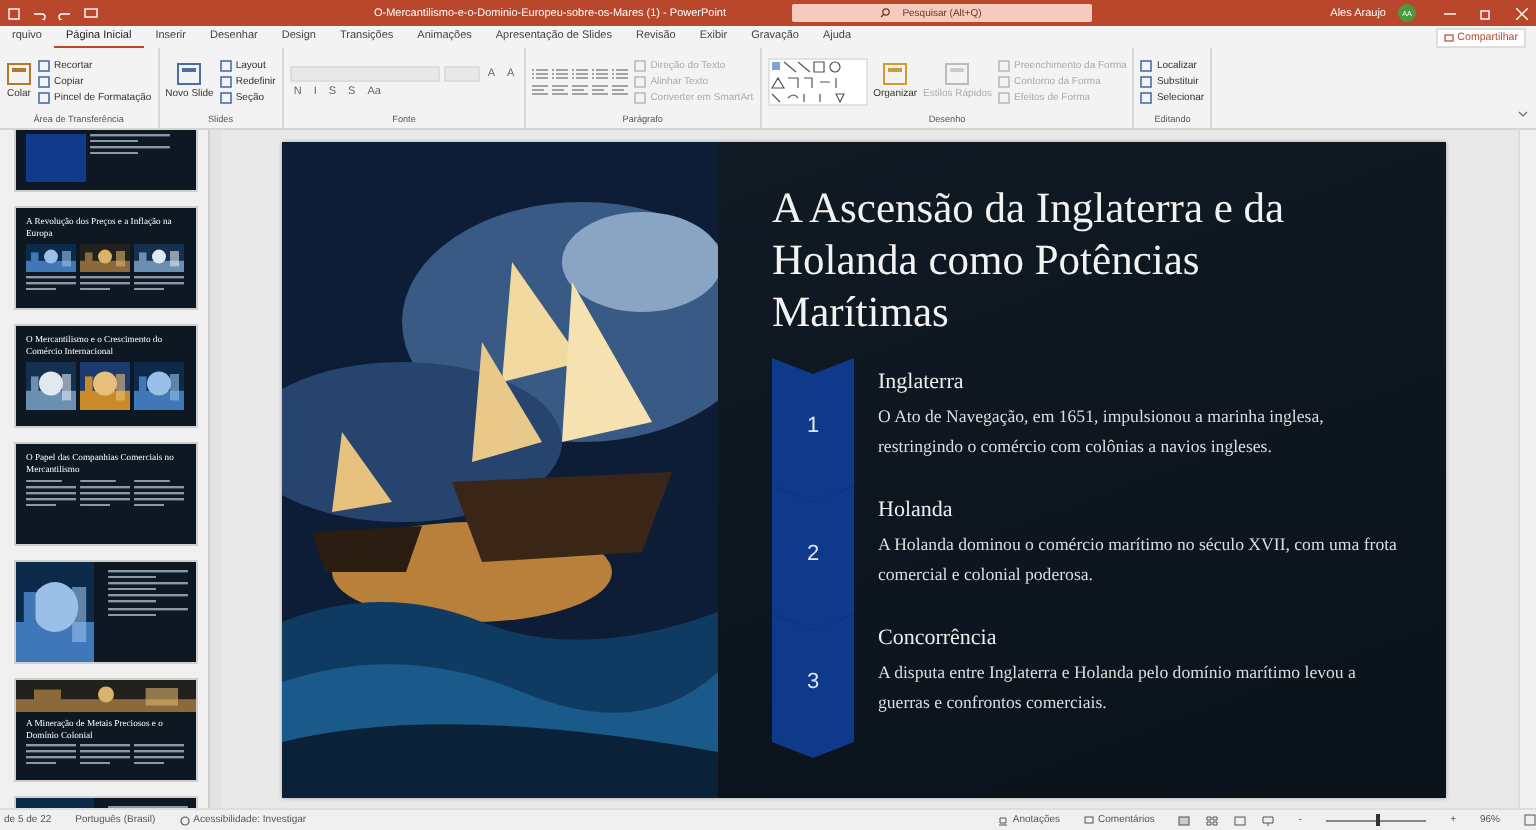  I want to click on new-slide-icon, so click(189, 74).